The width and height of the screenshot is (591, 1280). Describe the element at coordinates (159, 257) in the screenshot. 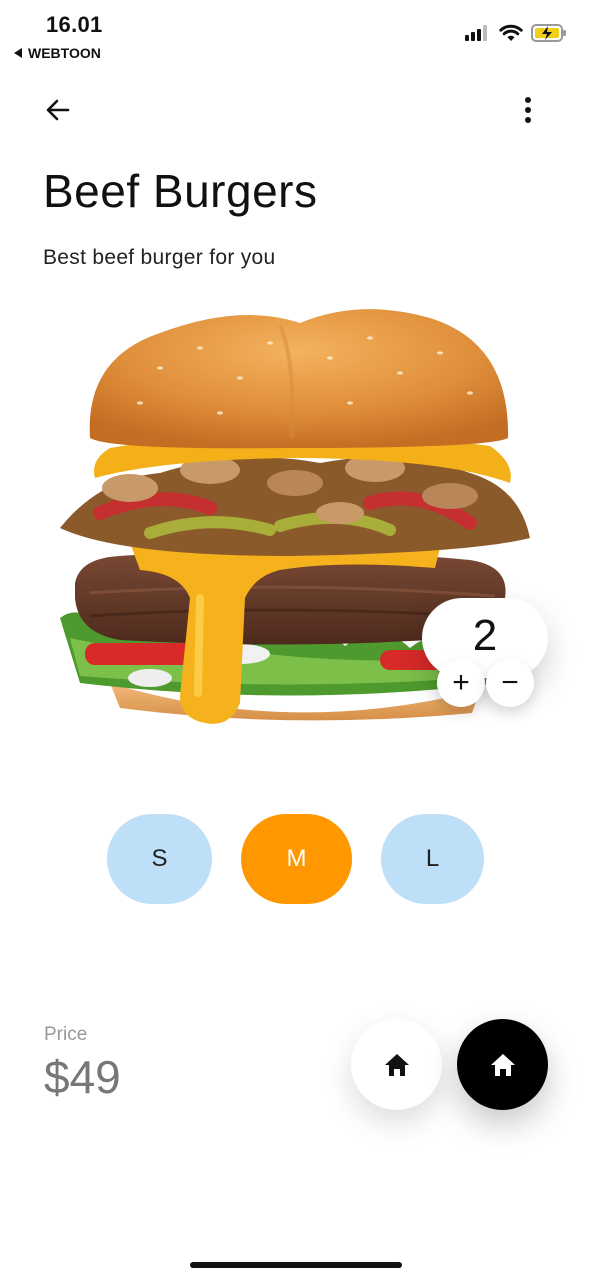

I see `product-subtitle: Best beef burger for you` at that location.